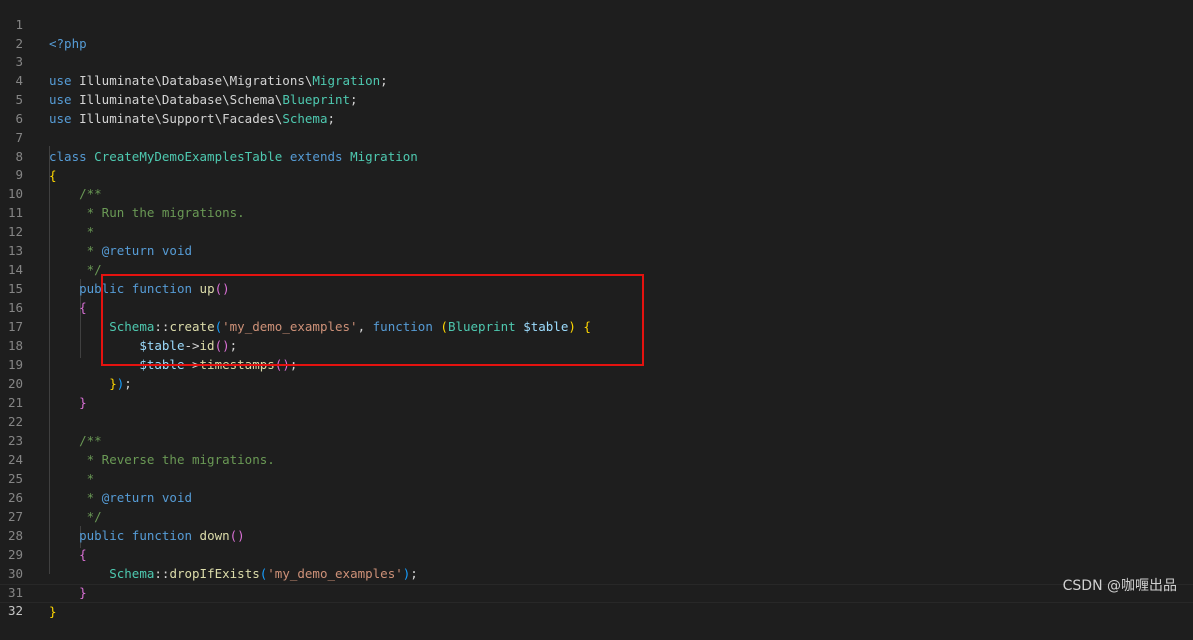  I want to click on code-line: 5 use Illuminate\Support\Facades\Schema;, so click(596, 98).